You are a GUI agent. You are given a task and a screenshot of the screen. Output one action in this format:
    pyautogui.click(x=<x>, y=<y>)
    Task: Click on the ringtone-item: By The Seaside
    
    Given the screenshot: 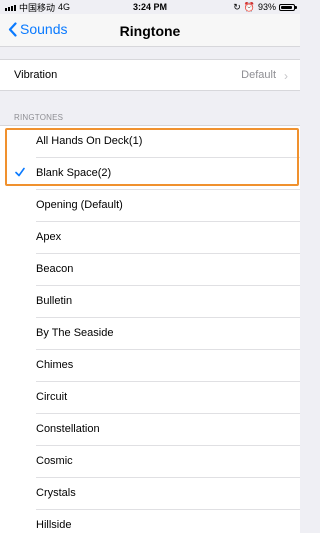 What is the action you would take?
    pyautogui.click(x=150, y=334)
    